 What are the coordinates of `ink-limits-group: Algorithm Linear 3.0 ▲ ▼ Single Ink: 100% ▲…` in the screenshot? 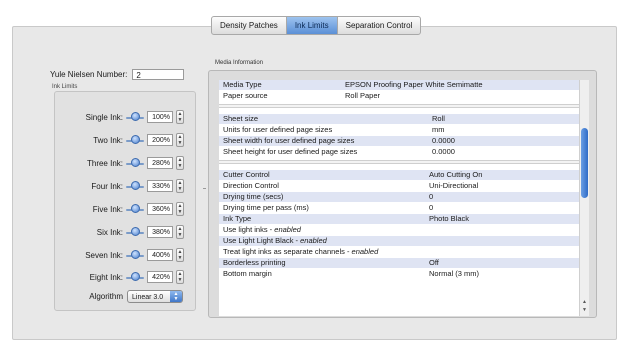 It's located at (125, 201).